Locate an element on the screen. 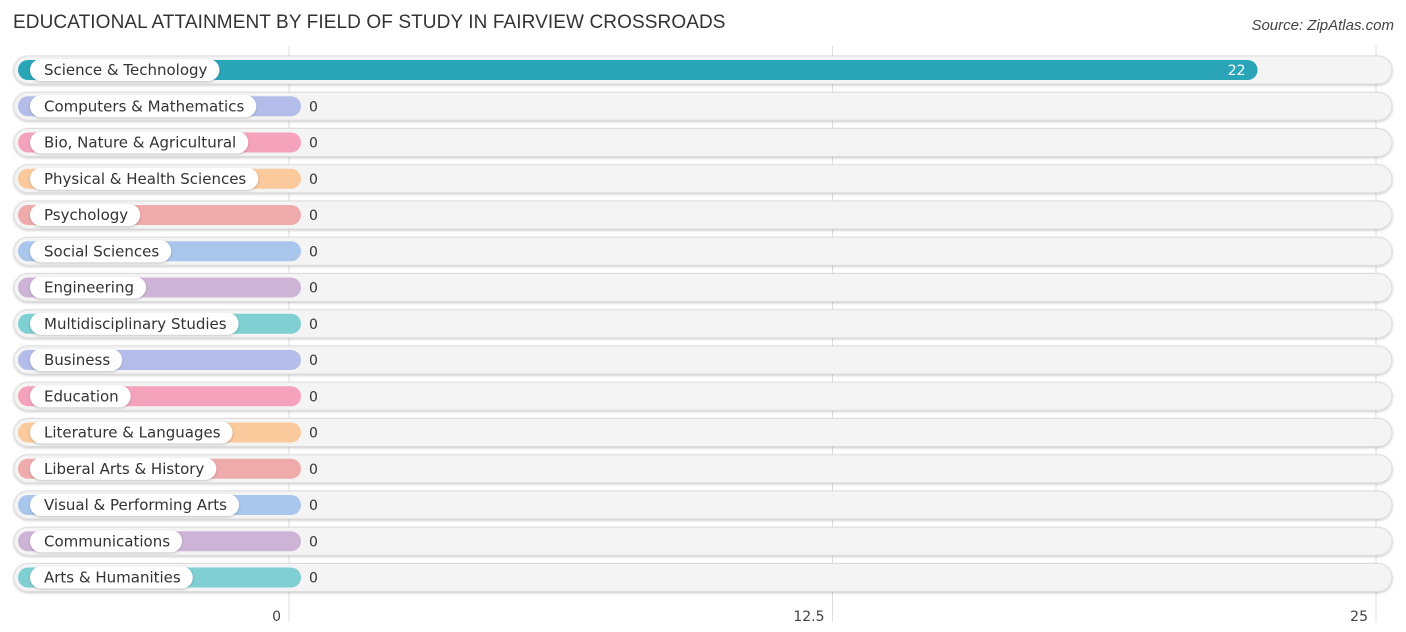 The width and height of the screenshot is (1406, 632). category-label: Literature & Languages is located at coordinates (132, 433).